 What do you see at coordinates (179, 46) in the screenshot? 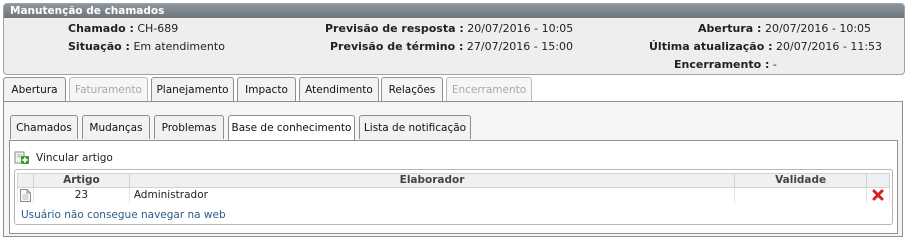
I see `situacao-value: Em atendimento` at bounding box center [179, 46].